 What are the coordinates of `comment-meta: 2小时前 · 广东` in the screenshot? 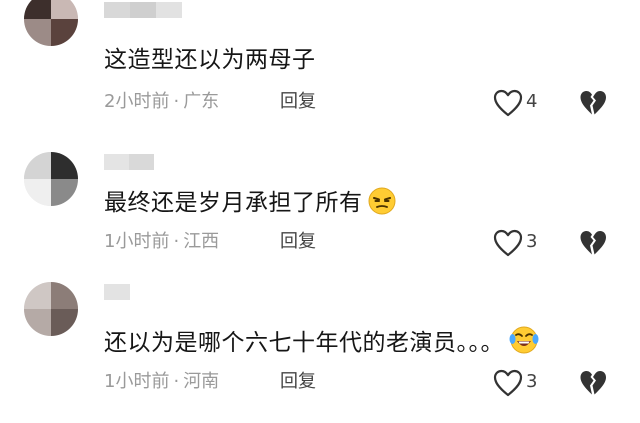 It's located at (161, 102).